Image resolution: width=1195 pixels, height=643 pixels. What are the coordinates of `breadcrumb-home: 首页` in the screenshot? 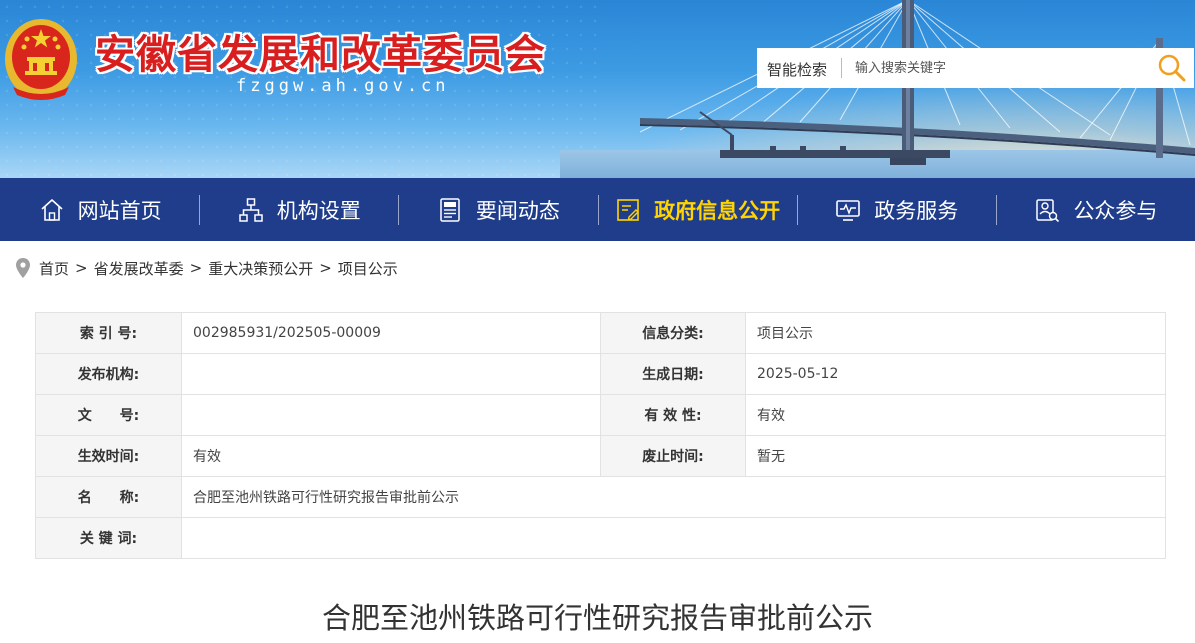 It's located at (54, 268).